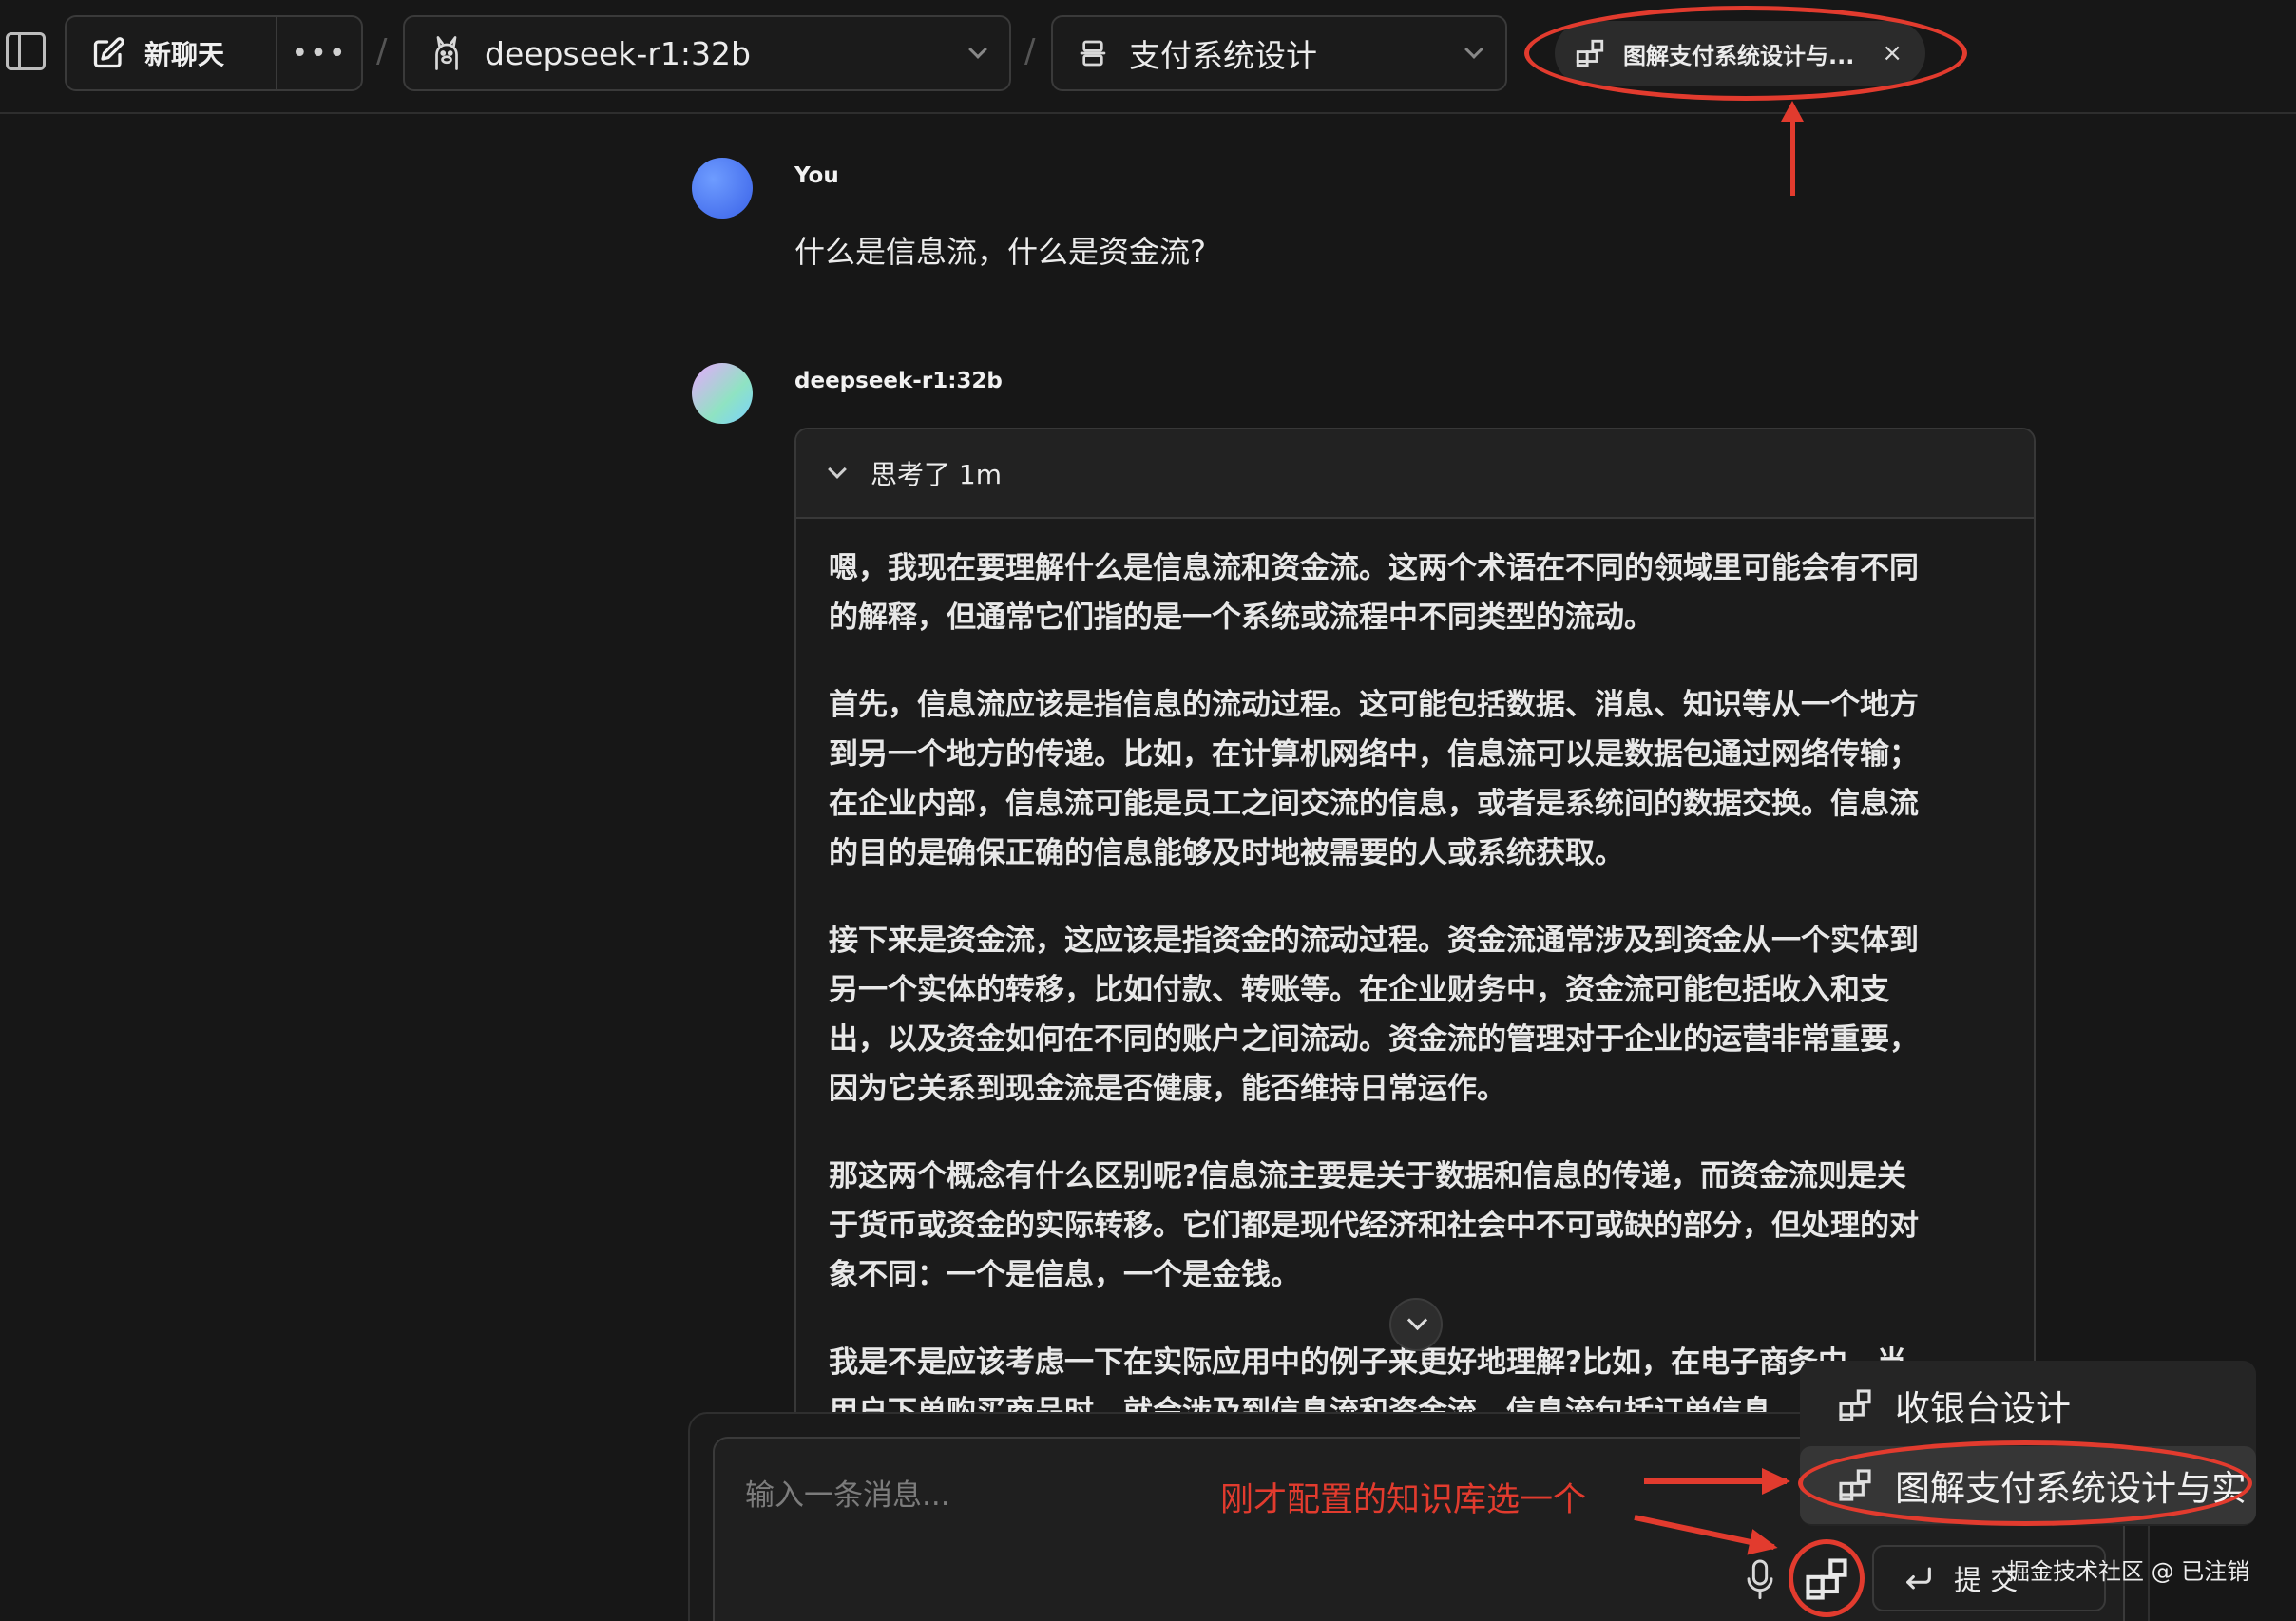 This screenshot has height=1621, width=2296. Describe the element at coordinates (722, 188) in the screenshot. I see `user-avatar` at that location.